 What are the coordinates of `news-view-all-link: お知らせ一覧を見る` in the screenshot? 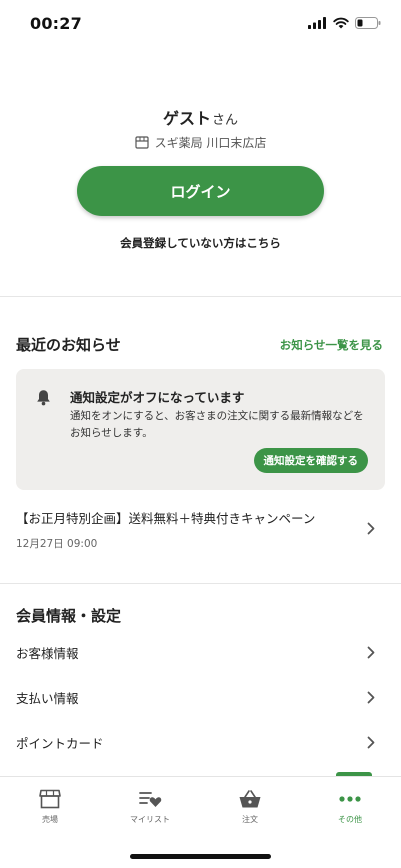 It's located at (331, 345).